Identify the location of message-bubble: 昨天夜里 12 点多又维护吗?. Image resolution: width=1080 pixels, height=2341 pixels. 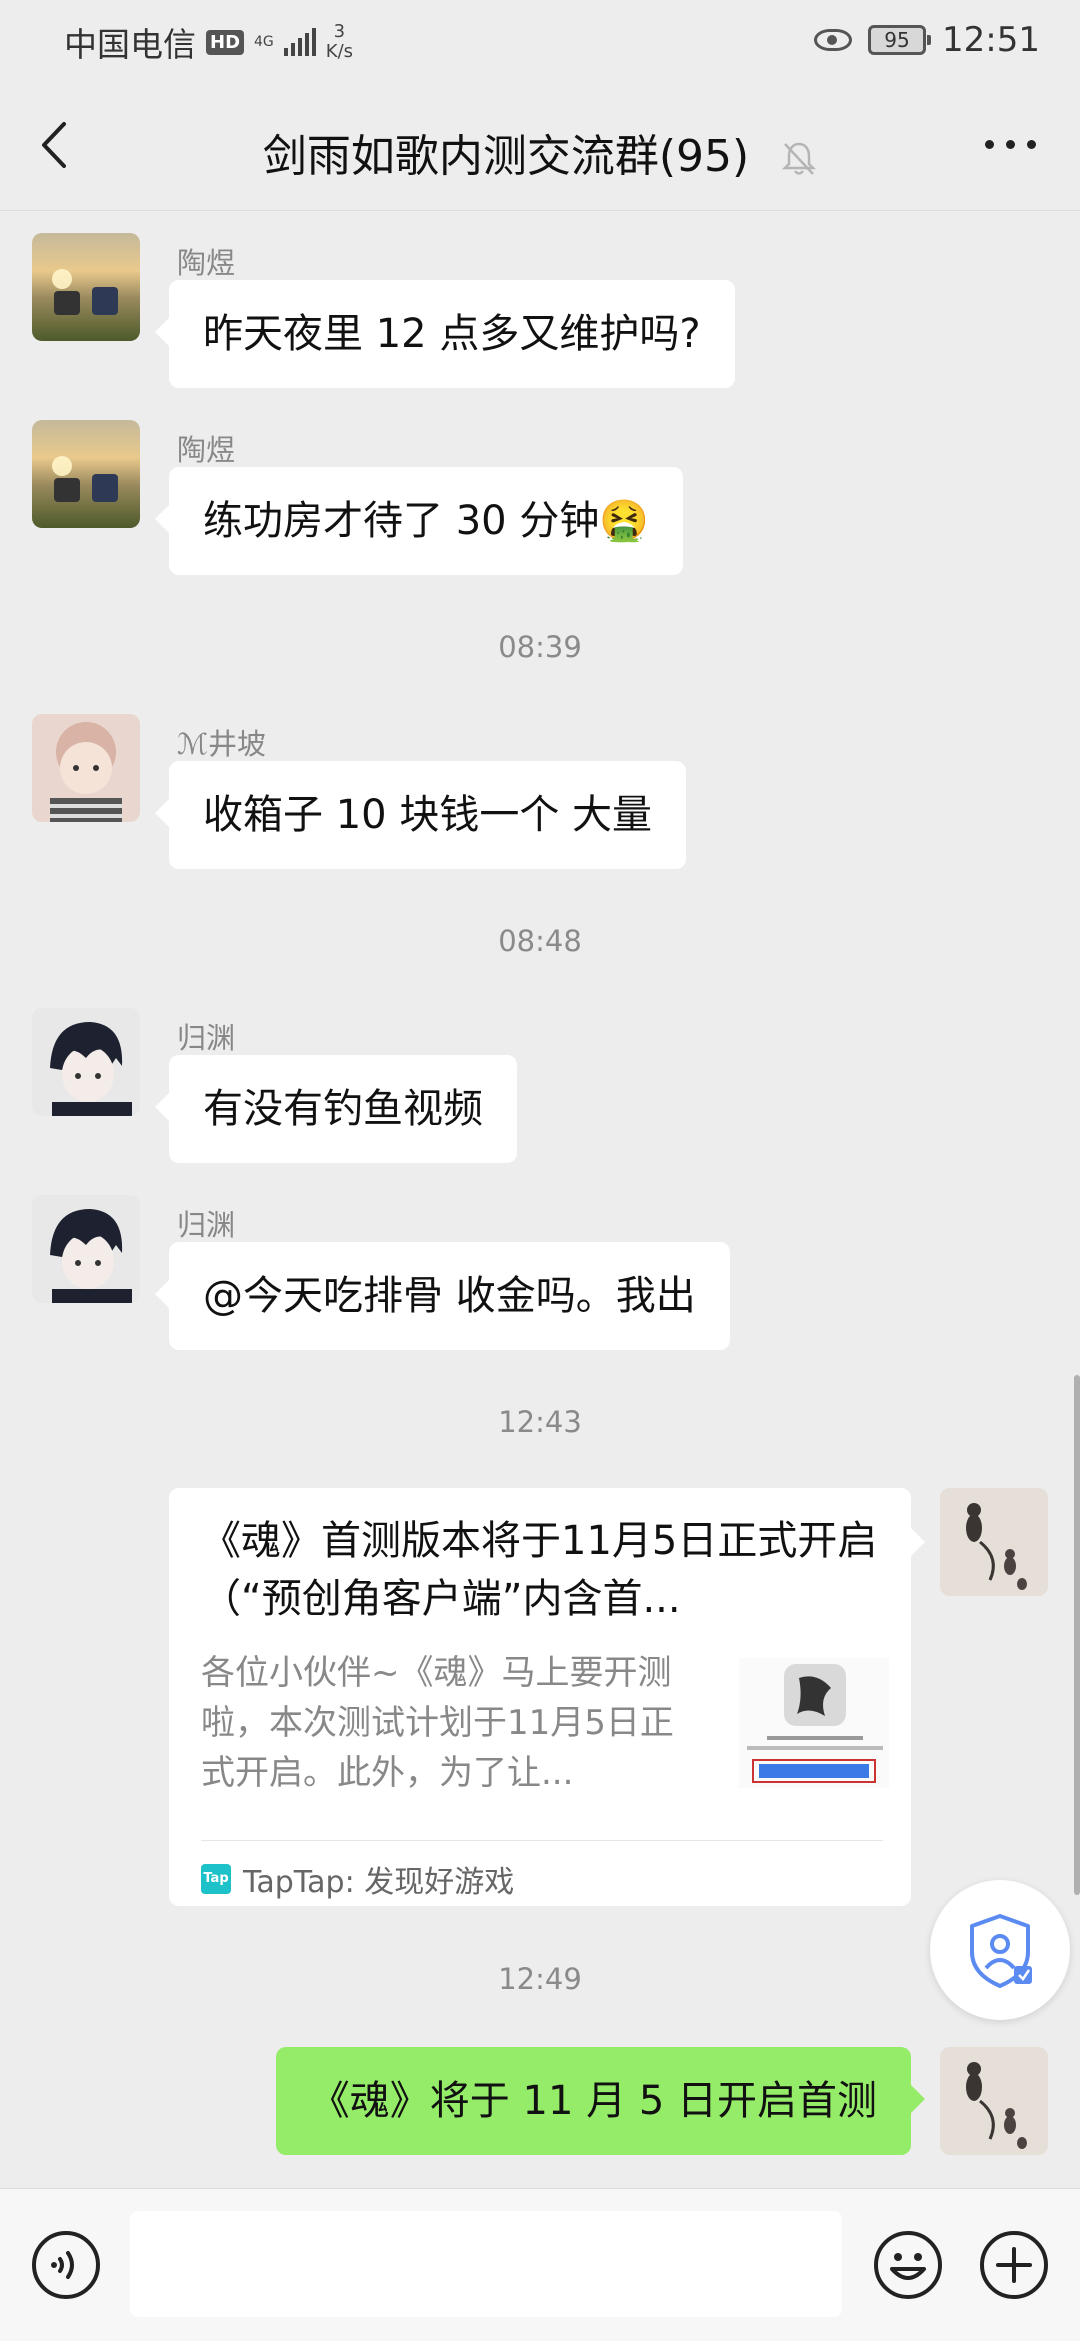
(445, 334).